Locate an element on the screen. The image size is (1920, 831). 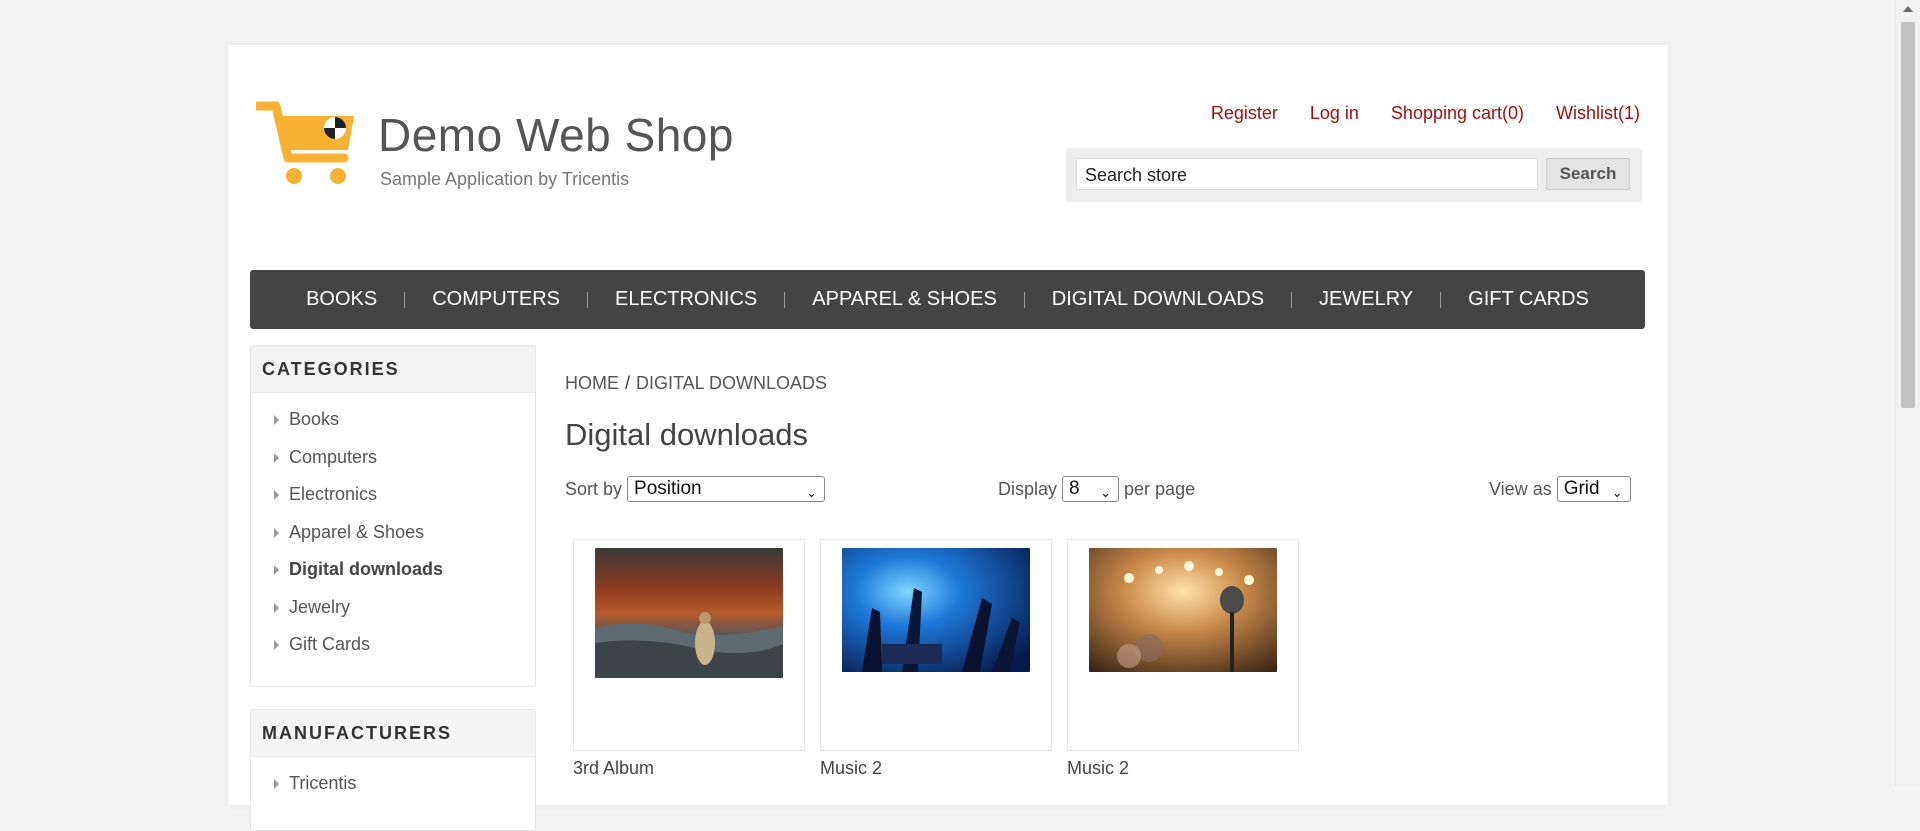
category-label: Computers is located at coordinates (333, 457).